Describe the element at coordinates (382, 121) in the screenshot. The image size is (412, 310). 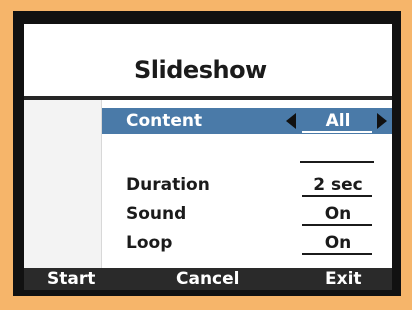
I see `next-option-arrow-icon` at that location.